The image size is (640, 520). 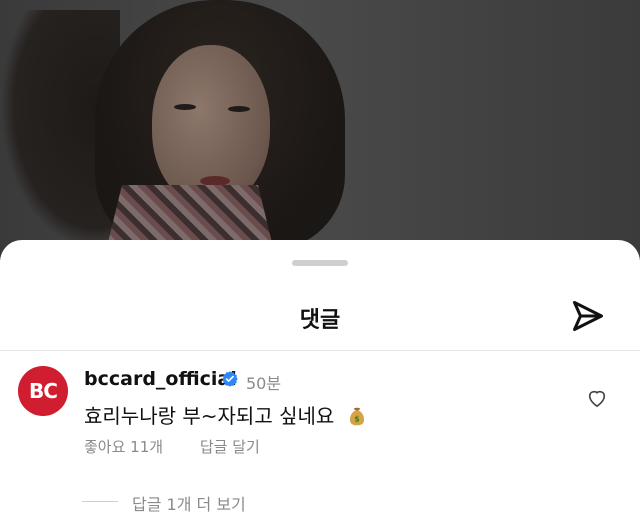 I want to click on bc-logo: BC, so click(x=43, y=391).